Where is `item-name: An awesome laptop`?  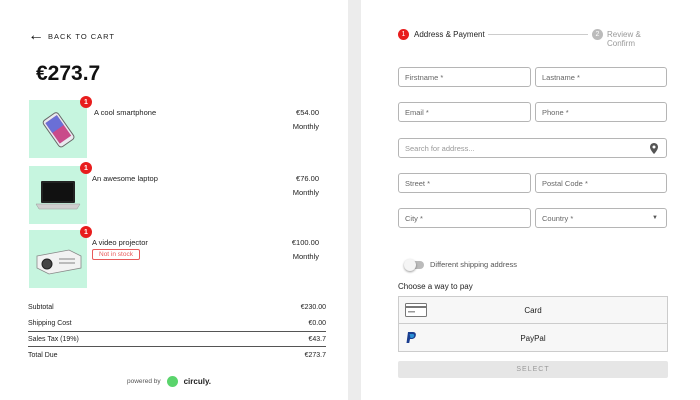 item-name: An awesome laptop is located at coordinates (125, 178).